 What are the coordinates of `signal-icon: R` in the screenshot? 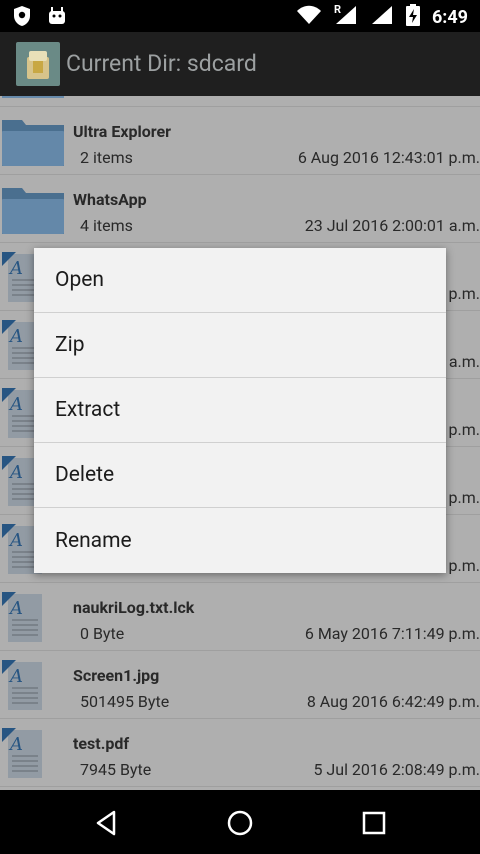 It's located at (345, 16).